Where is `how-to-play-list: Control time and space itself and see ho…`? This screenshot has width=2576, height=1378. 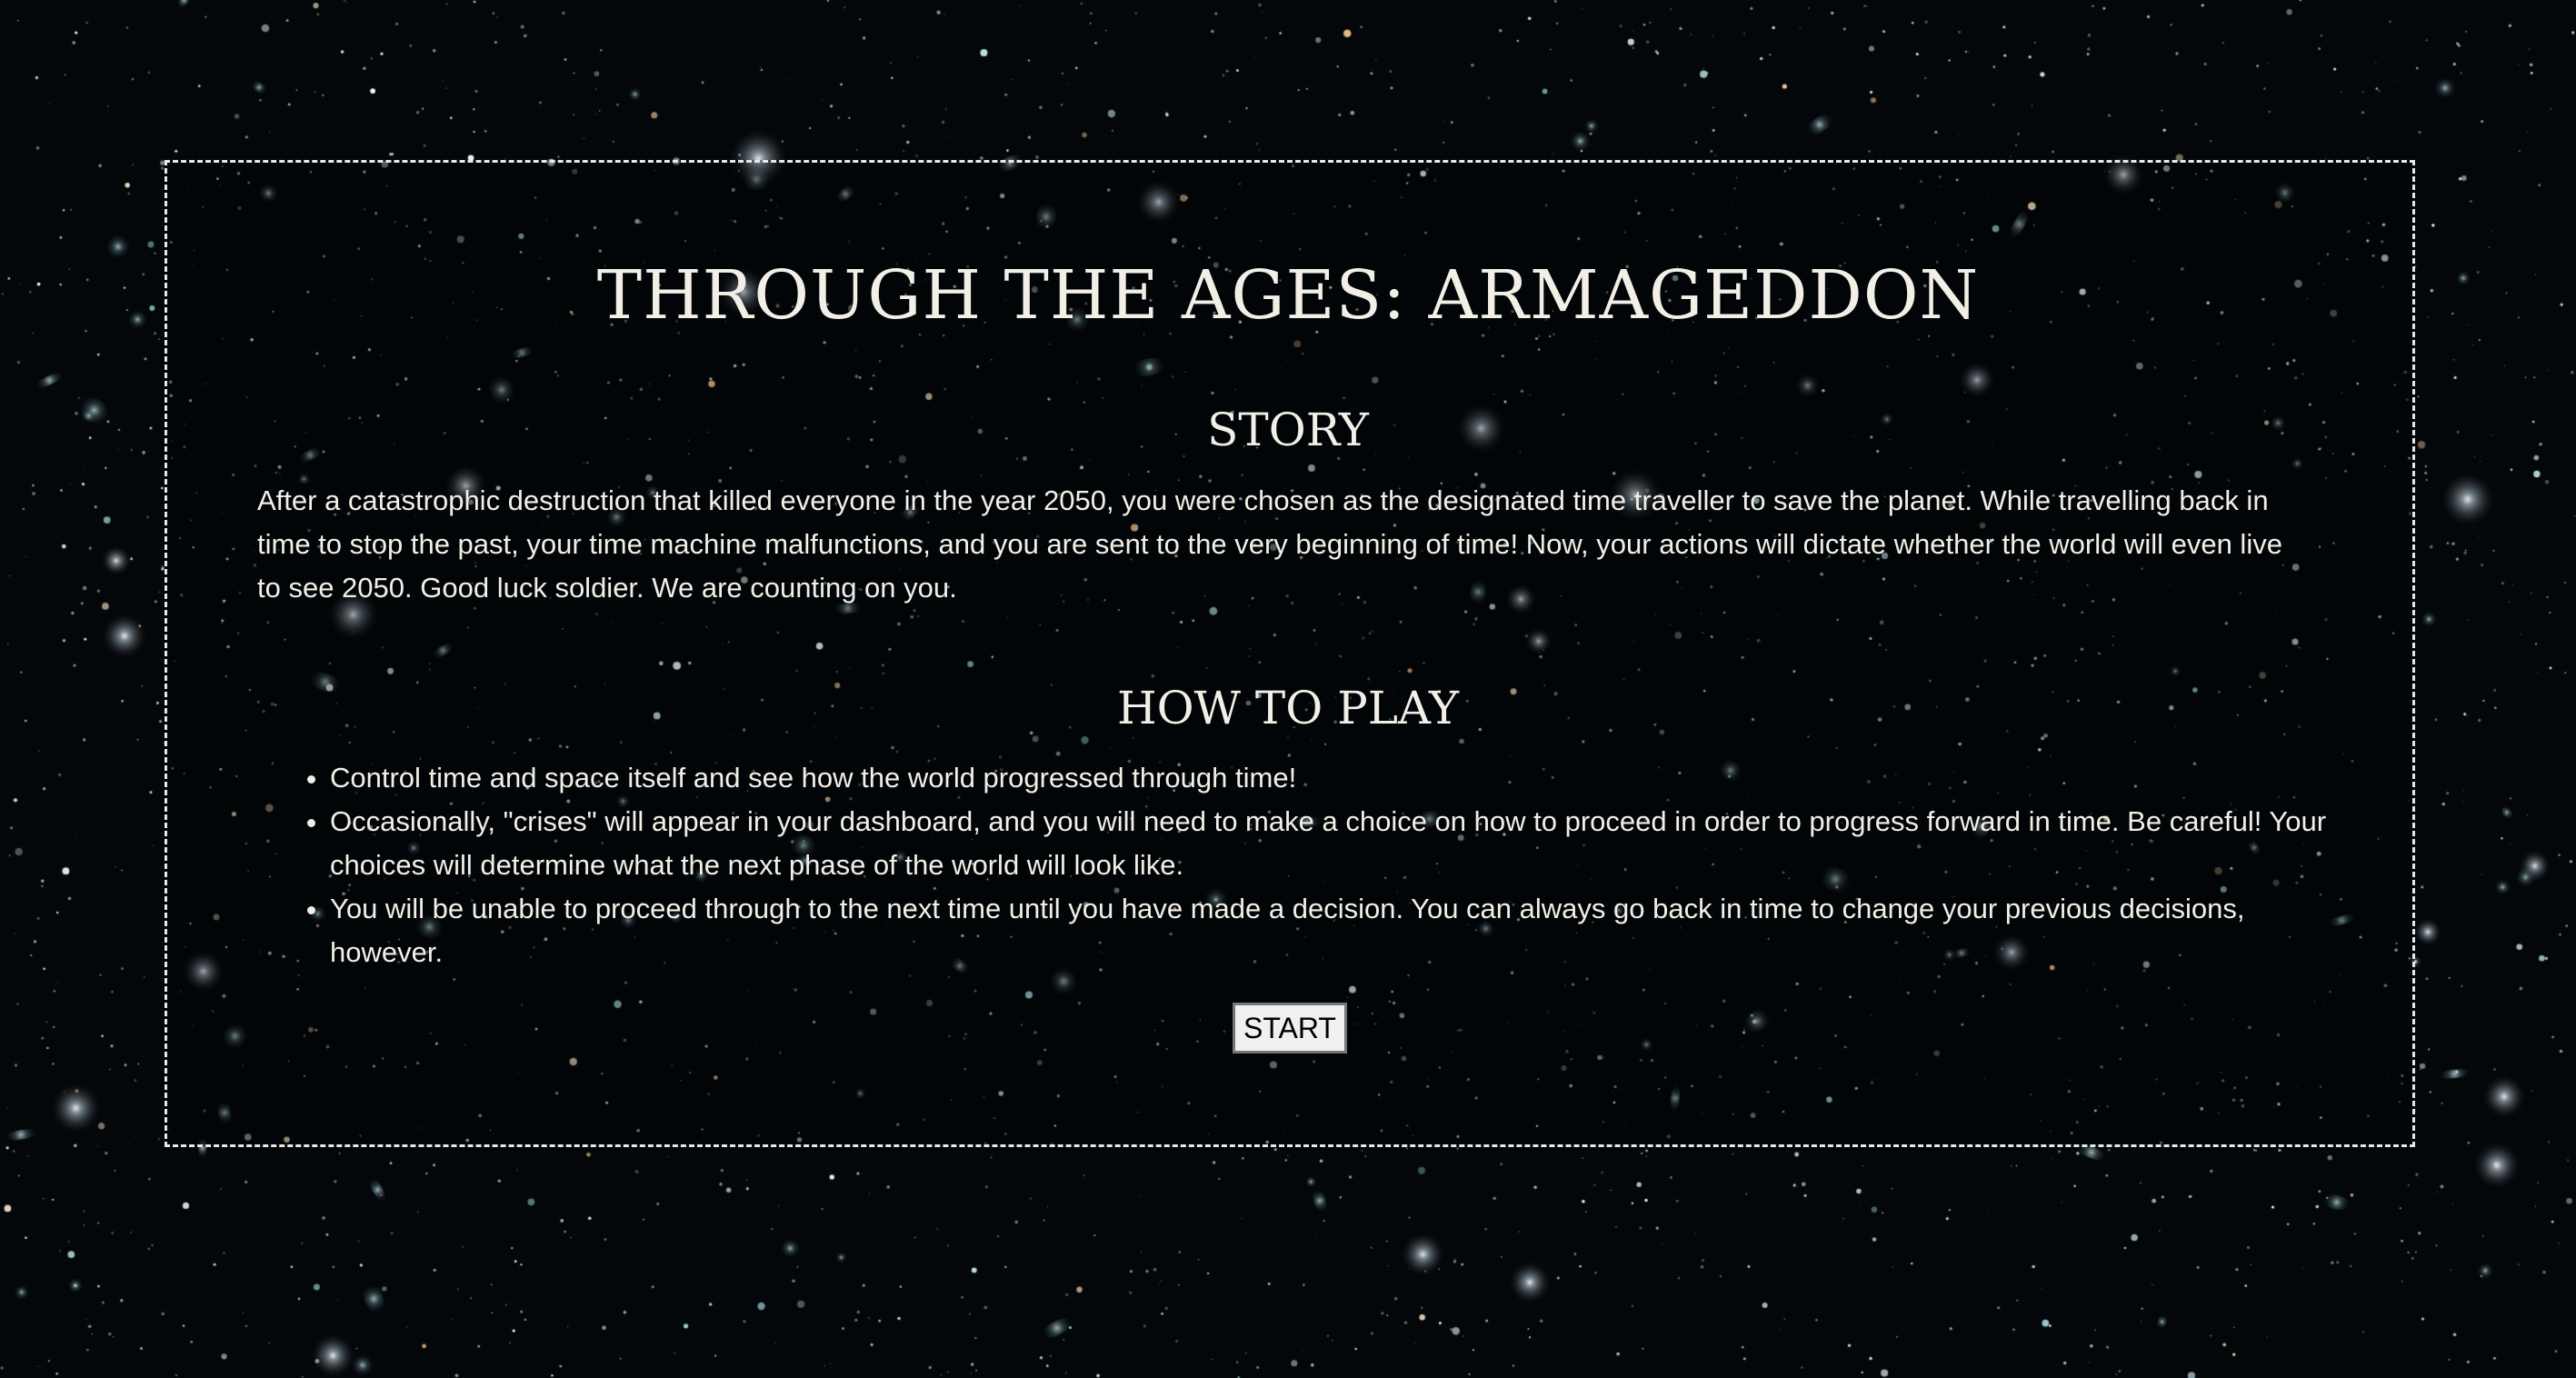 how-to-play-list: Control time and space itself and see ho… is located at coordinates (1293, 865).